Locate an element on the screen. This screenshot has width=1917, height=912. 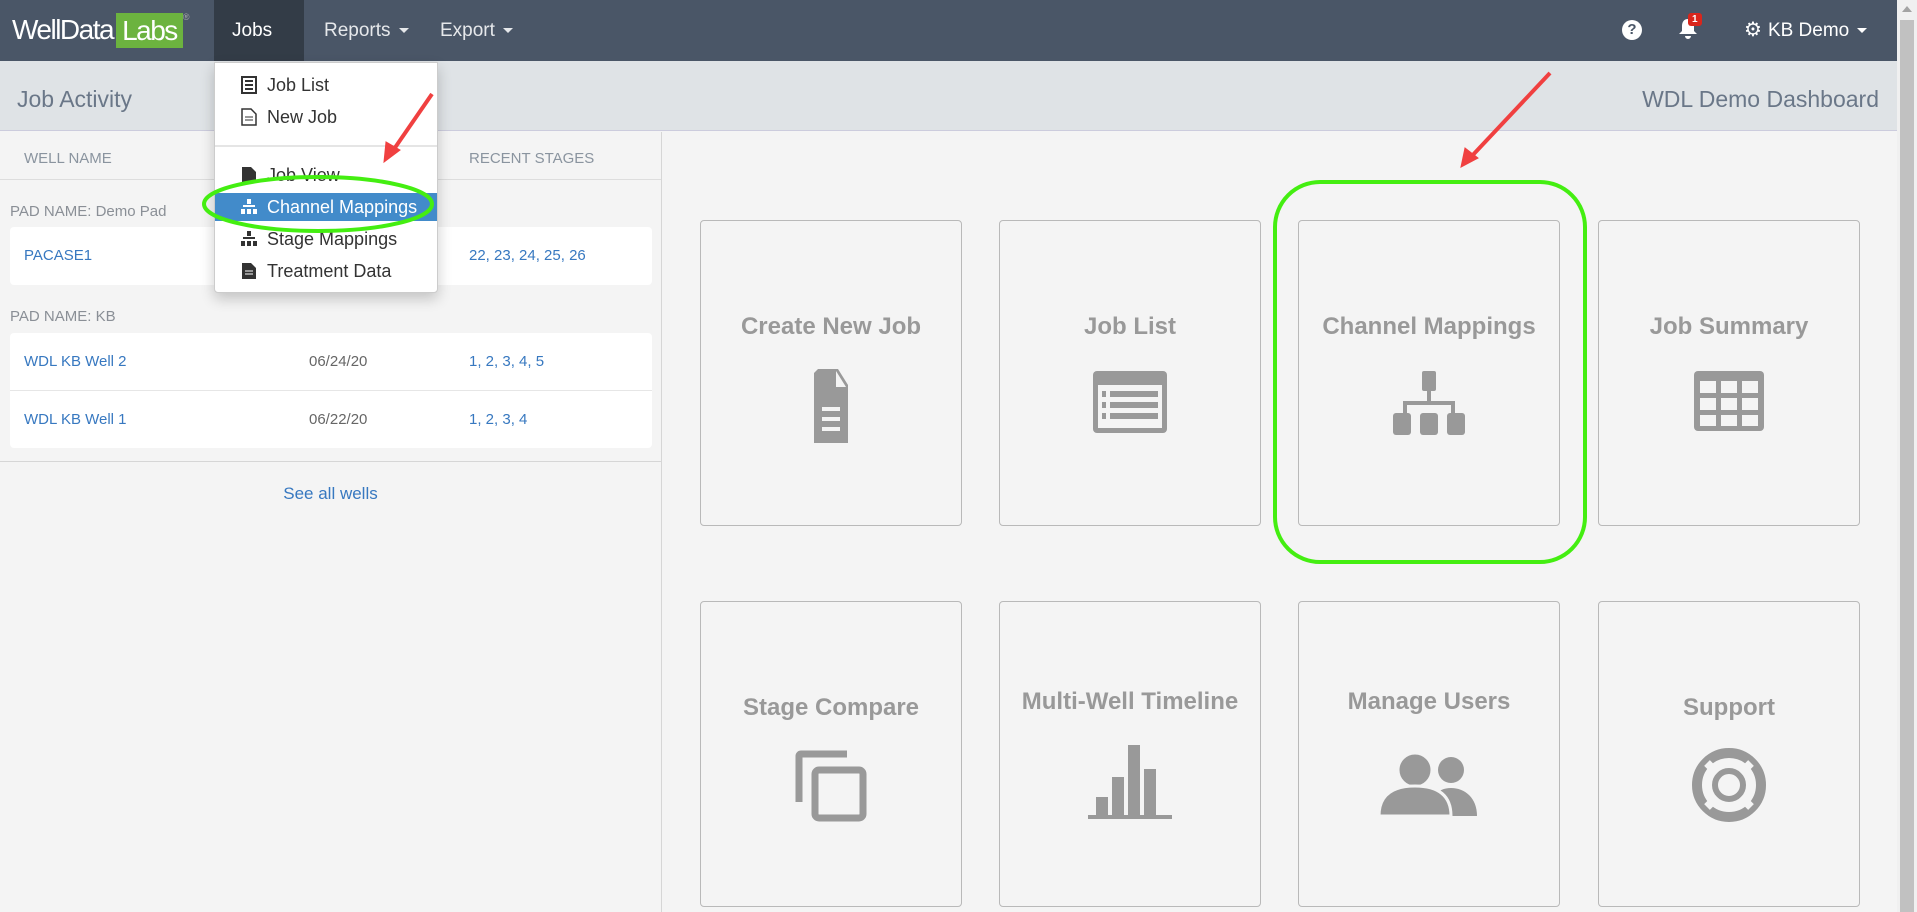
scroll-up-icon is located at coordinates (1907, 9).